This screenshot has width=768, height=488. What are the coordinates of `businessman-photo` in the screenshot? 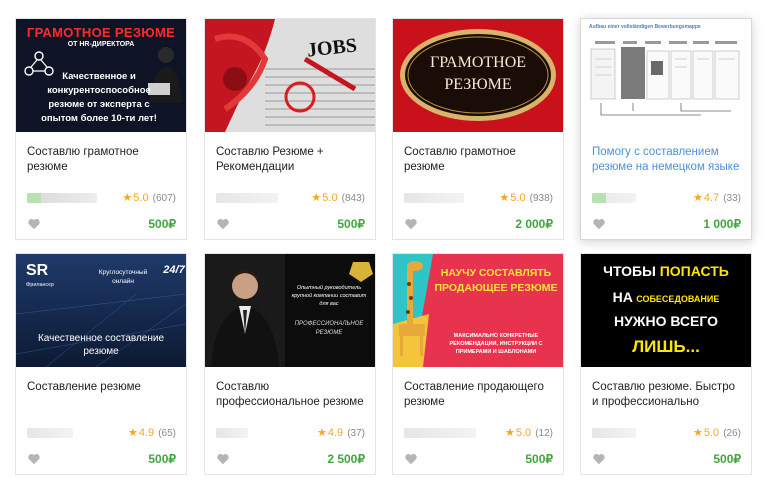 It's located at (289, 310).